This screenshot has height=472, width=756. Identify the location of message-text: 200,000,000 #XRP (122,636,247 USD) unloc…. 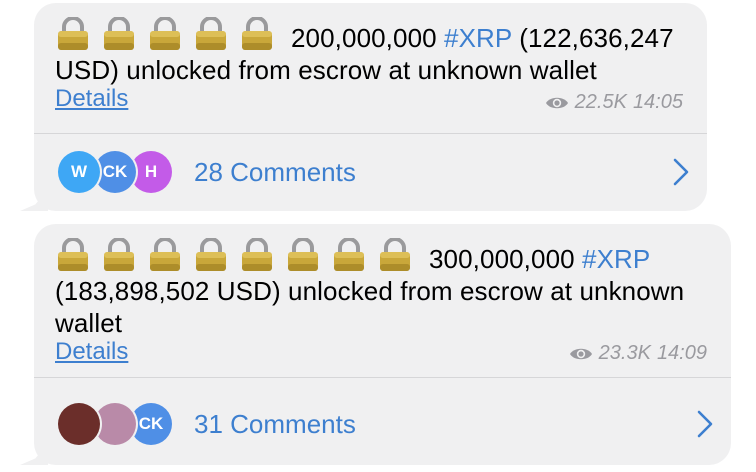
(373, 51).